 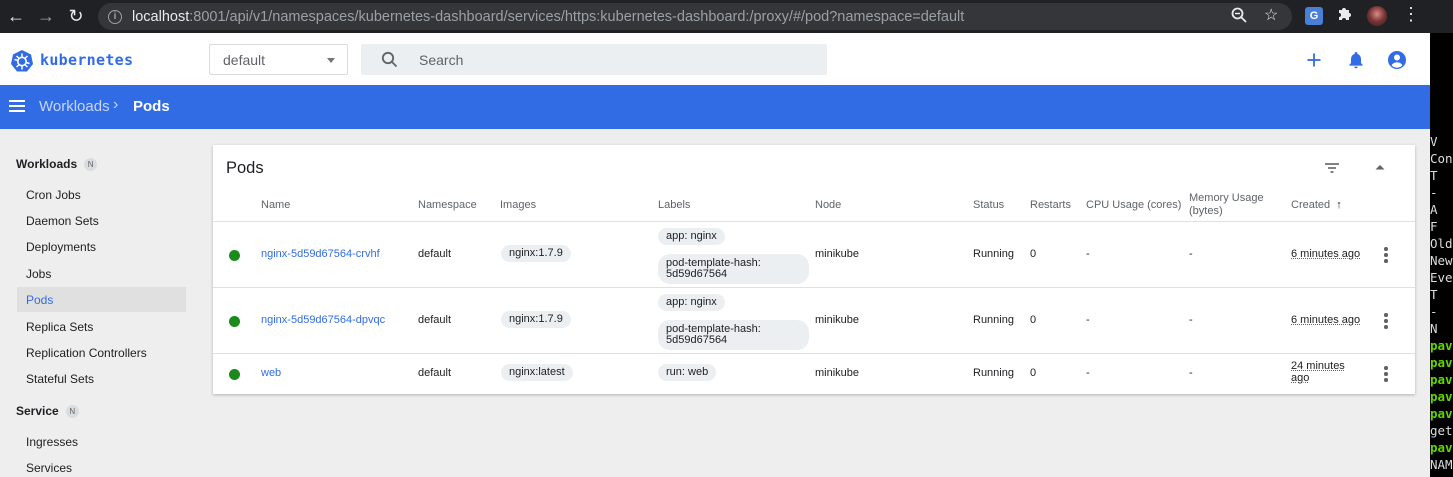 What do you see at coordinates (101, 378) in the screenshot?
I see `sidebar-item-stateful-sets: Stateful Sets` at bounding box center [101, 378].